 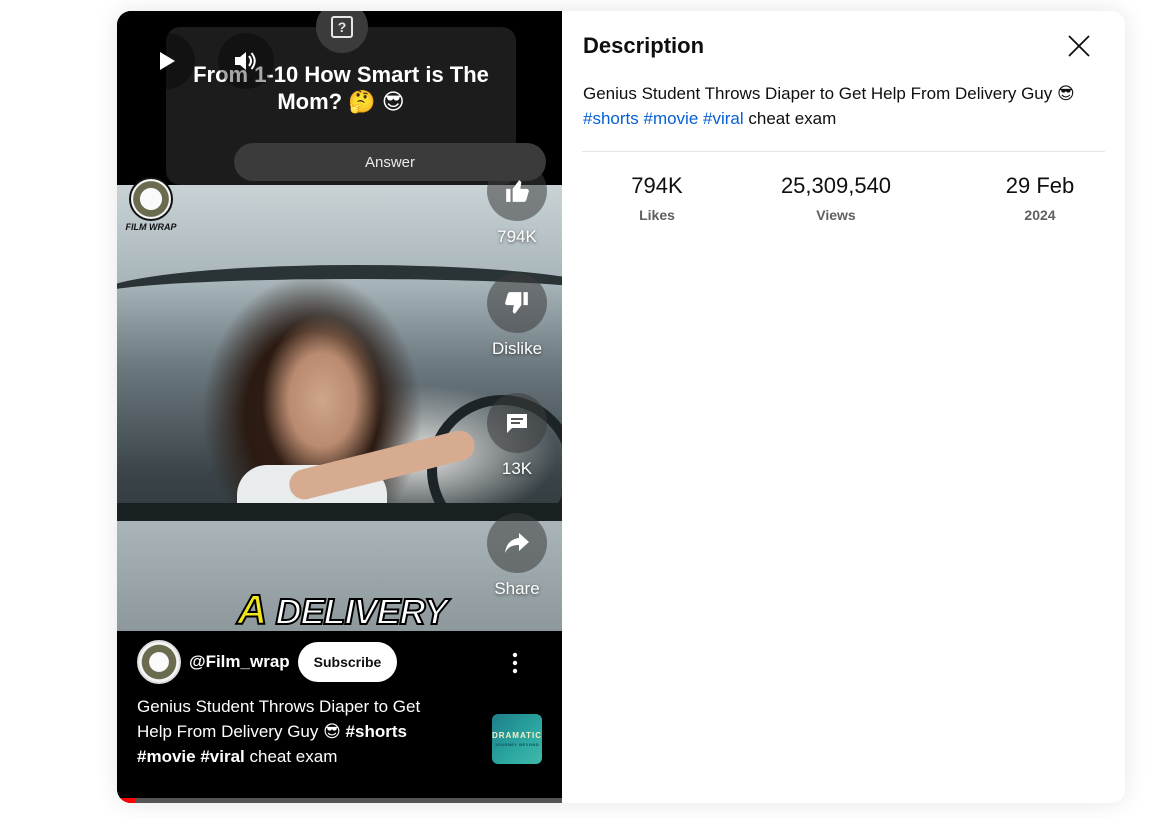 I want to click on comment-count: 13K, so click(x=517, y=468).